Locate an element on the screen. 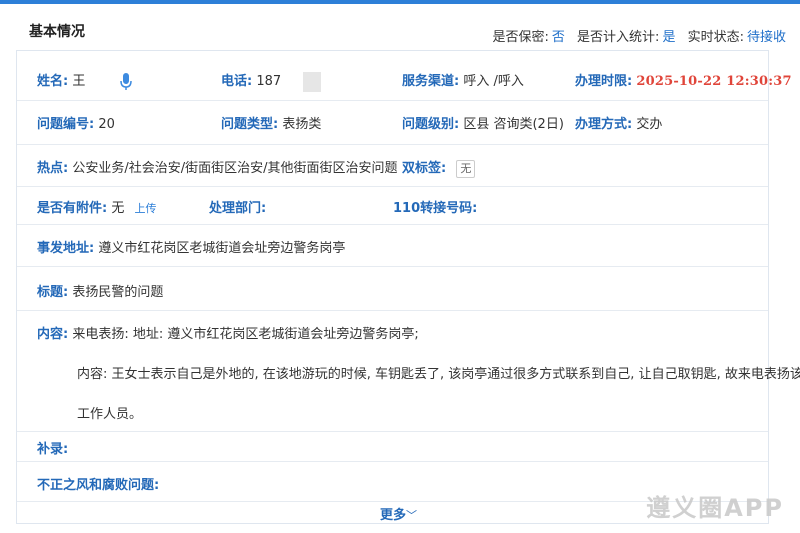 The image size is (800, 533). content-label: 内容: is located at coordinates (53, 334).